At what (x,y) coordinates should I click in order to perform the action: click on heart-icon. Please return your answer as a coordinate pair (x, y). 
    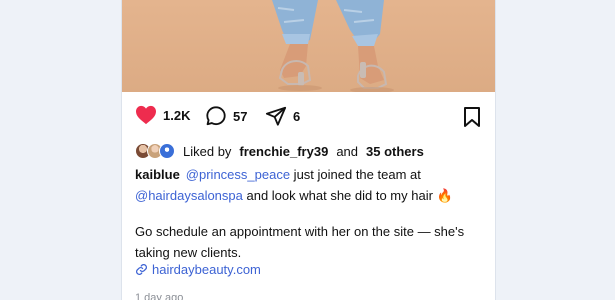
    Looking at the image, I should click on (146, 115).